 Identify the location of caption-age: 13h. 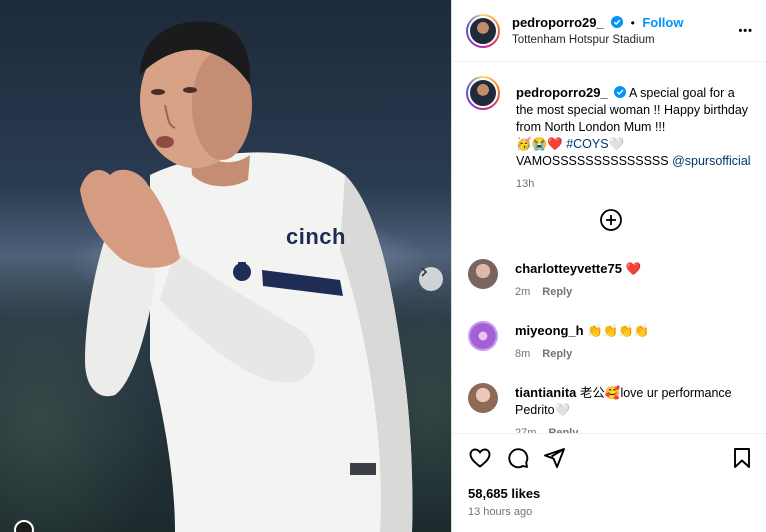
(525, 184).